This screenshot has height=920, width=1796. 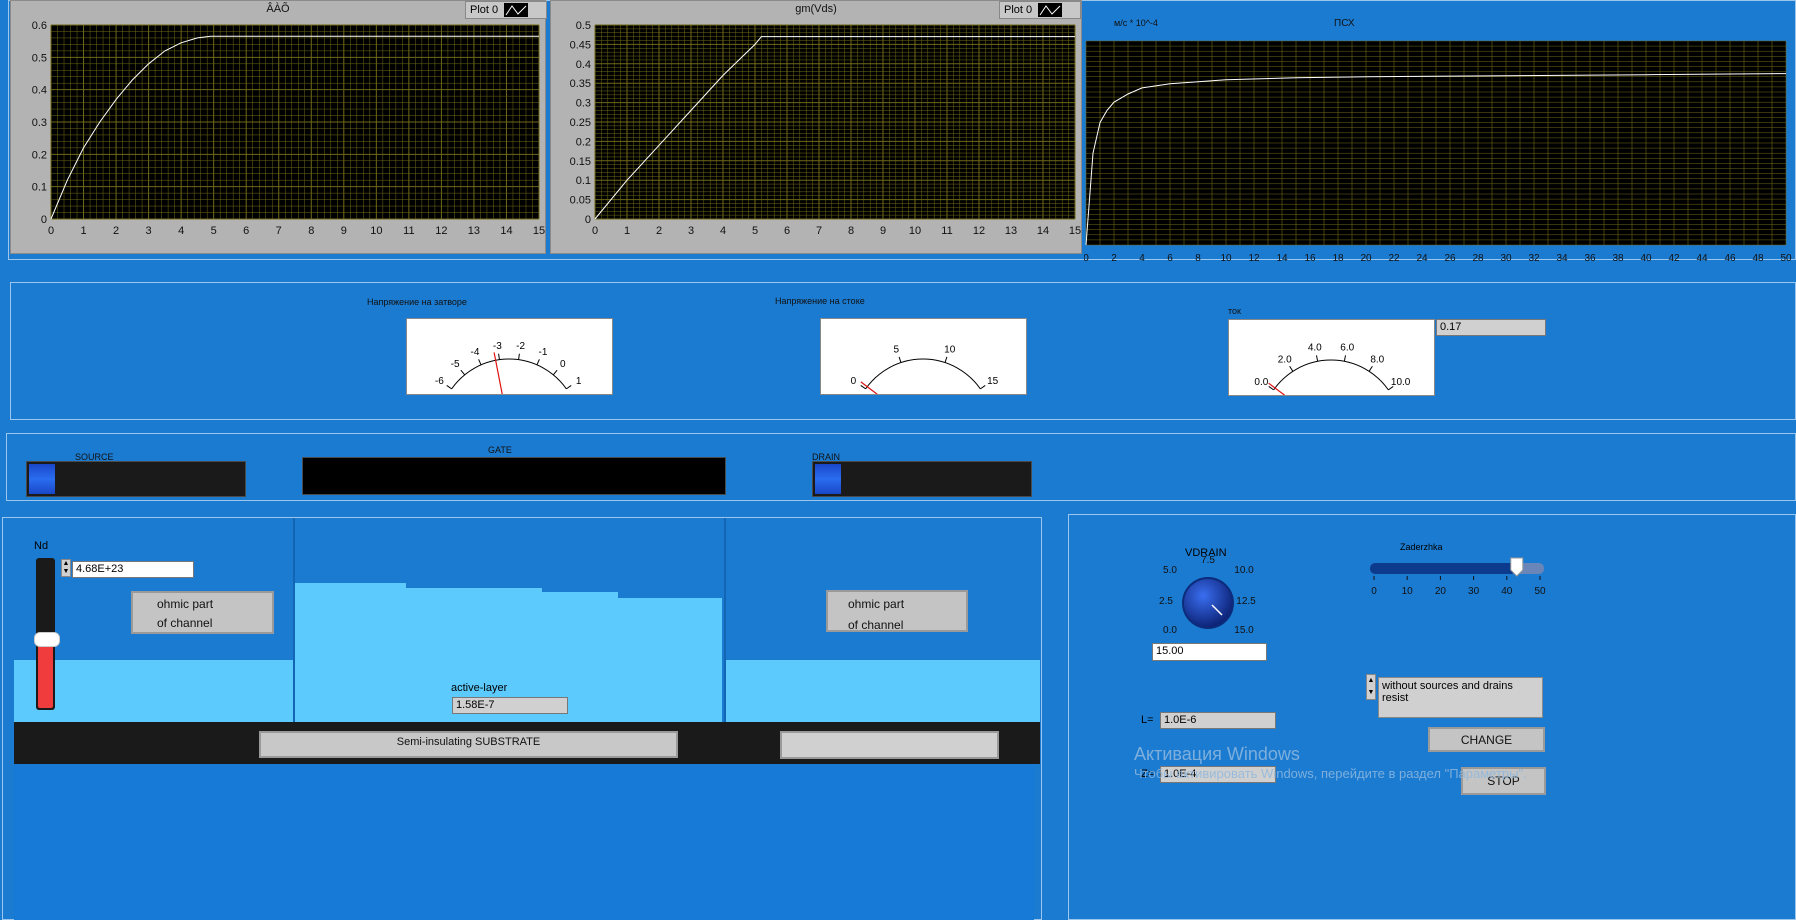 What do you see at coordinates (417, 302) in the screenshot?
I see `gate-voltage-label: Напряжение на затворе` at bounding box center [417, 302].